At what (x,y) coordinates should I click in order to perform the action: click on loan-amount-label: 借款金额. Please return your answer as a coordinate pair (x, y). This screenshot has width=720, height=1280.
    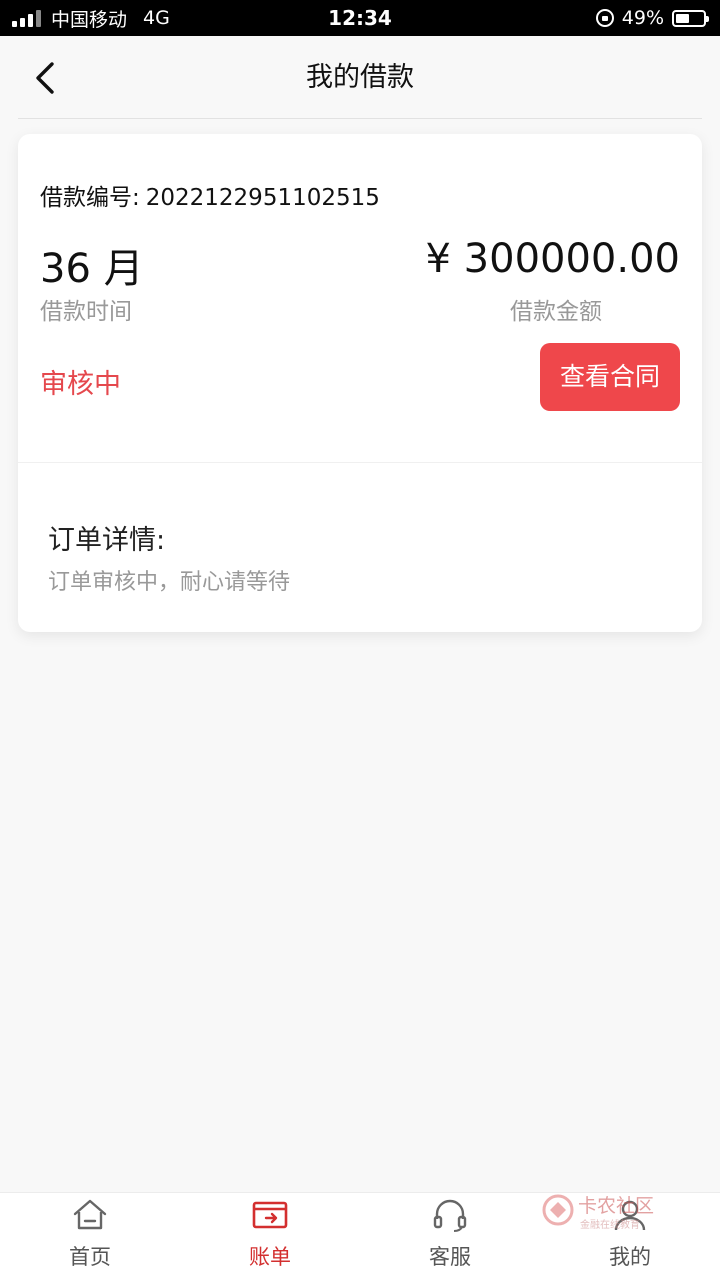
    Looking at the image, I should click on (556, 312).